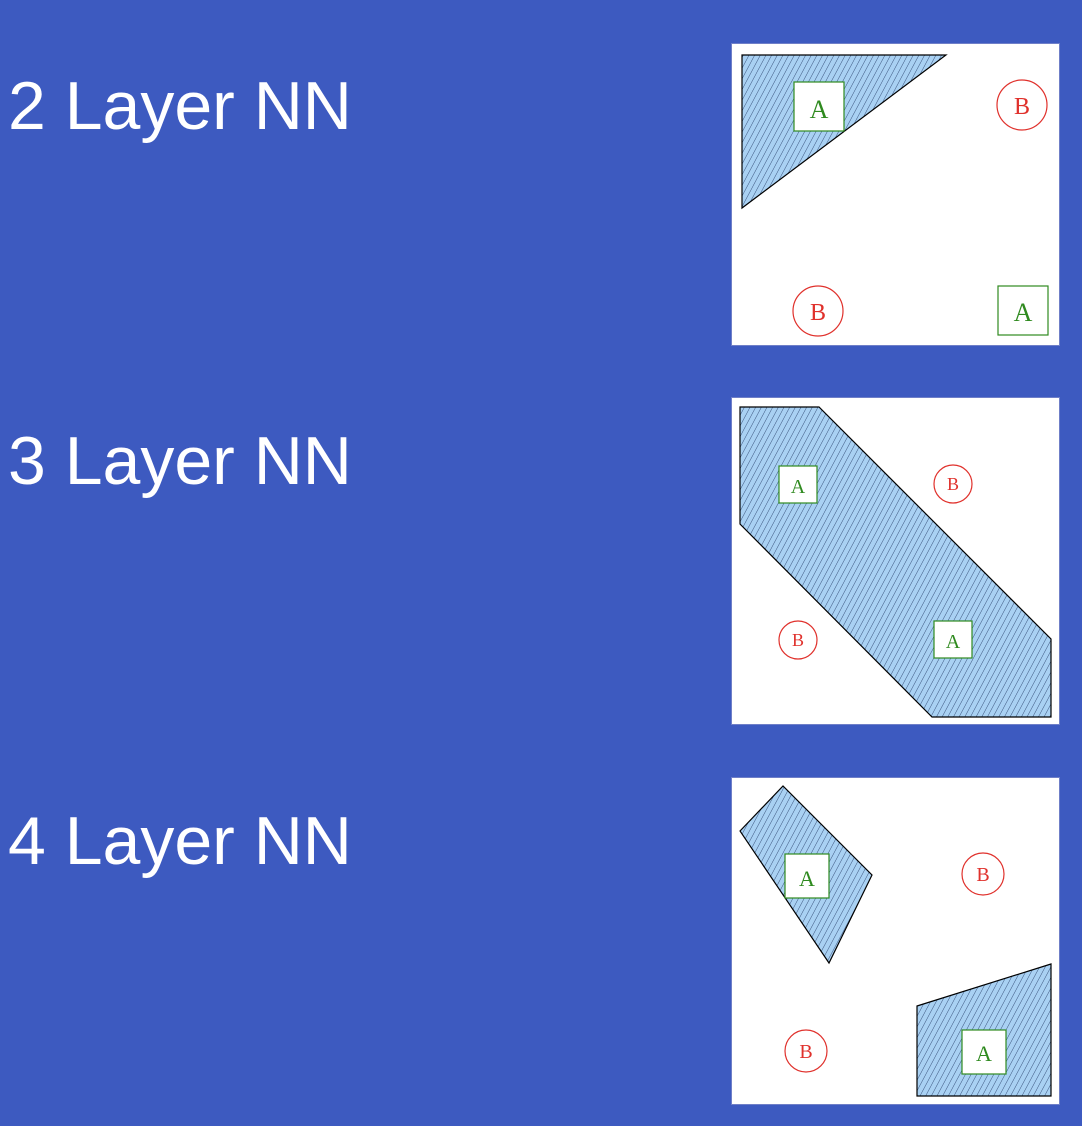 The width and height of the screenshot is (1082, 1126). I want to click on row-title-2-layer: 2 Layer NN, so click(180, 106).